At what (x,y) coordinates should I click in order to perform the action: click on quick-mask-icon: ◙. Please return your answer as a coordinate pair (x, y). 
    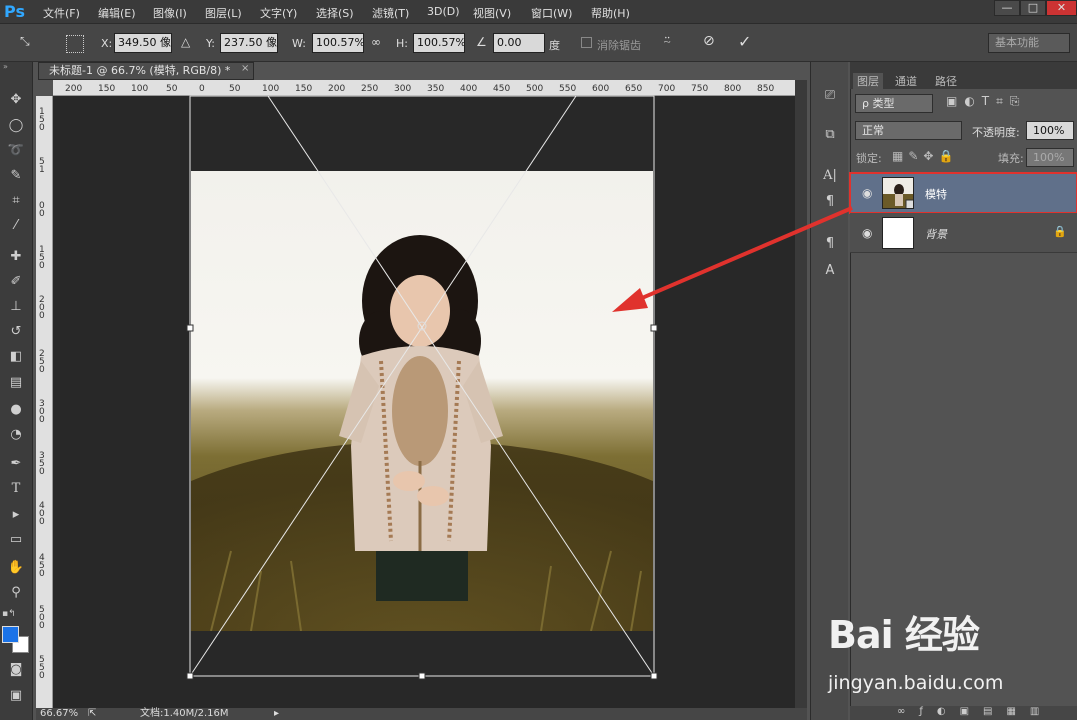
    Looking at the image, I should click on (16, 670).